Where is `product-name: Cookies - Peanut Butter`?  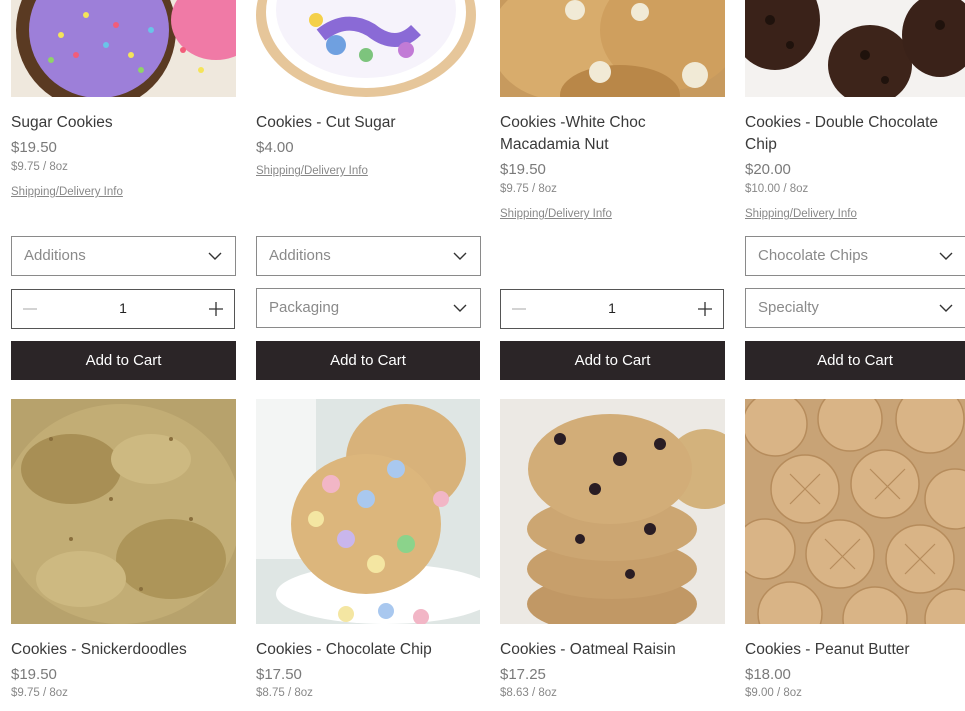 product-name: Cookies - Peanut Butter is located at coordinates (855, 650).